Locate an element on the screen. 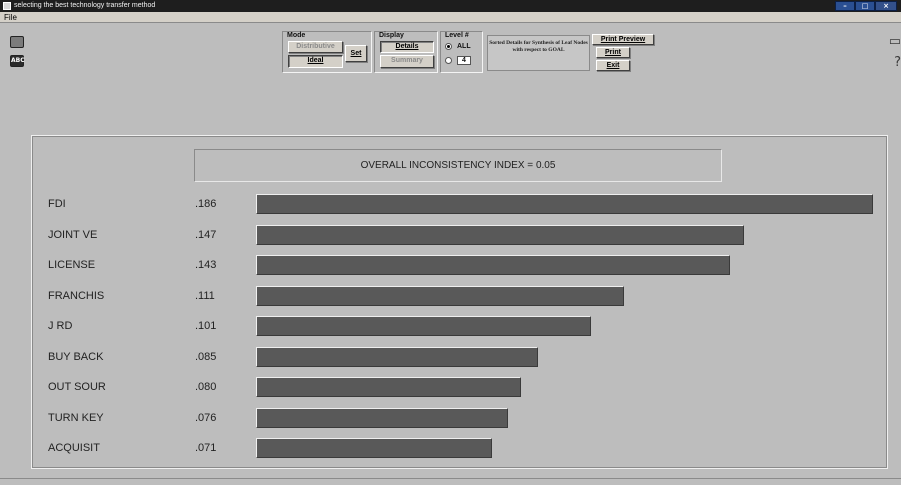  alternative-value: .101 is located at coordinates (206, 326).